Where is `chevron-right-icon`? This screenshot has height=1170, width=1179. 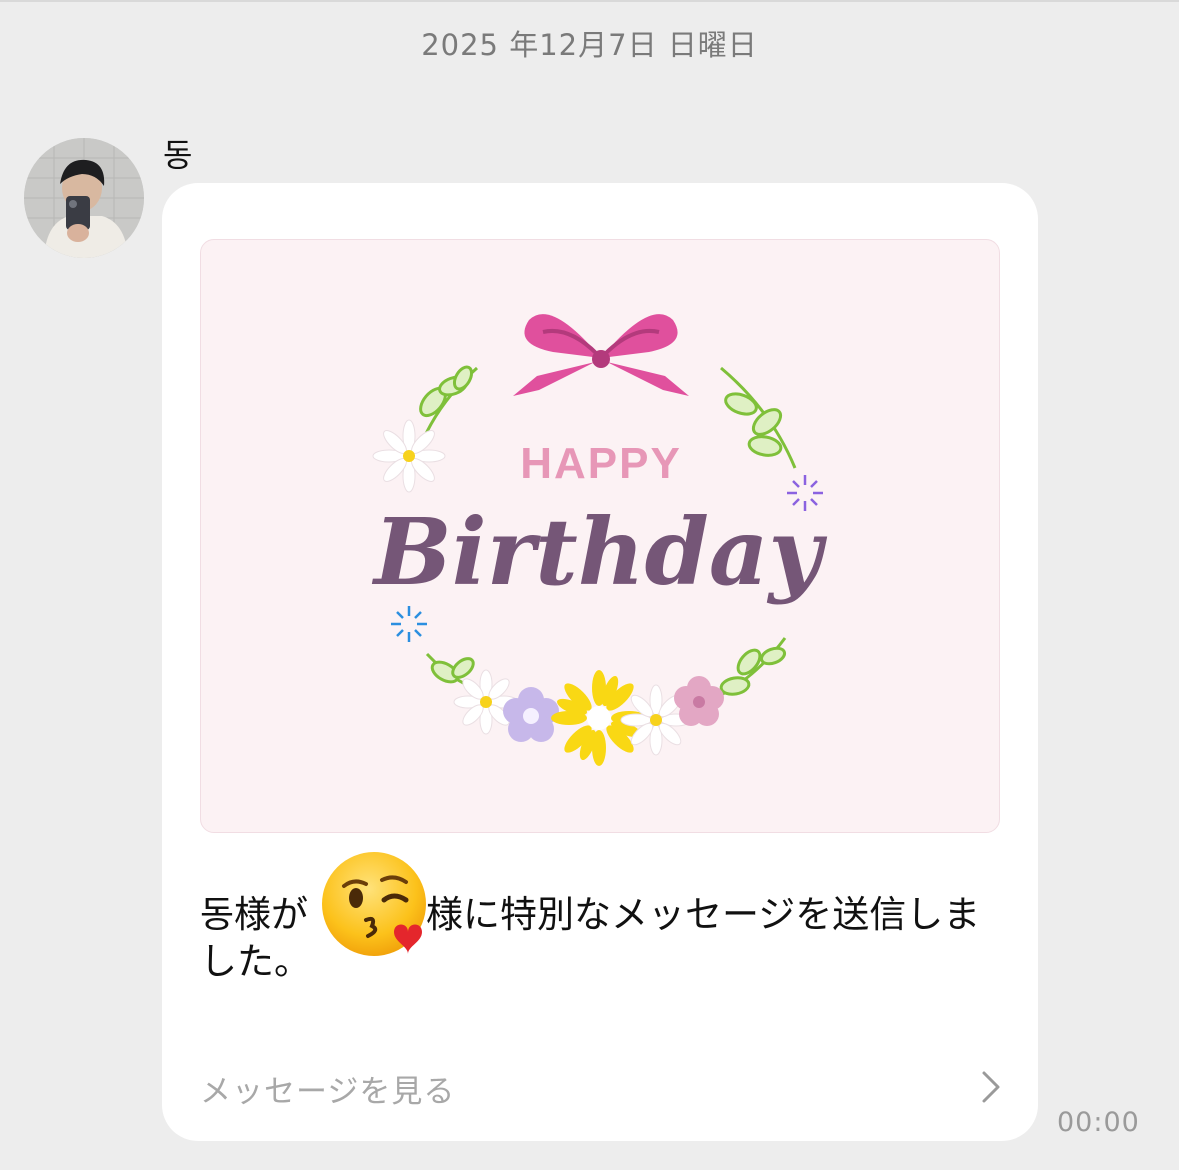 chevron-right-icon is located at coordinates (991, 1087).